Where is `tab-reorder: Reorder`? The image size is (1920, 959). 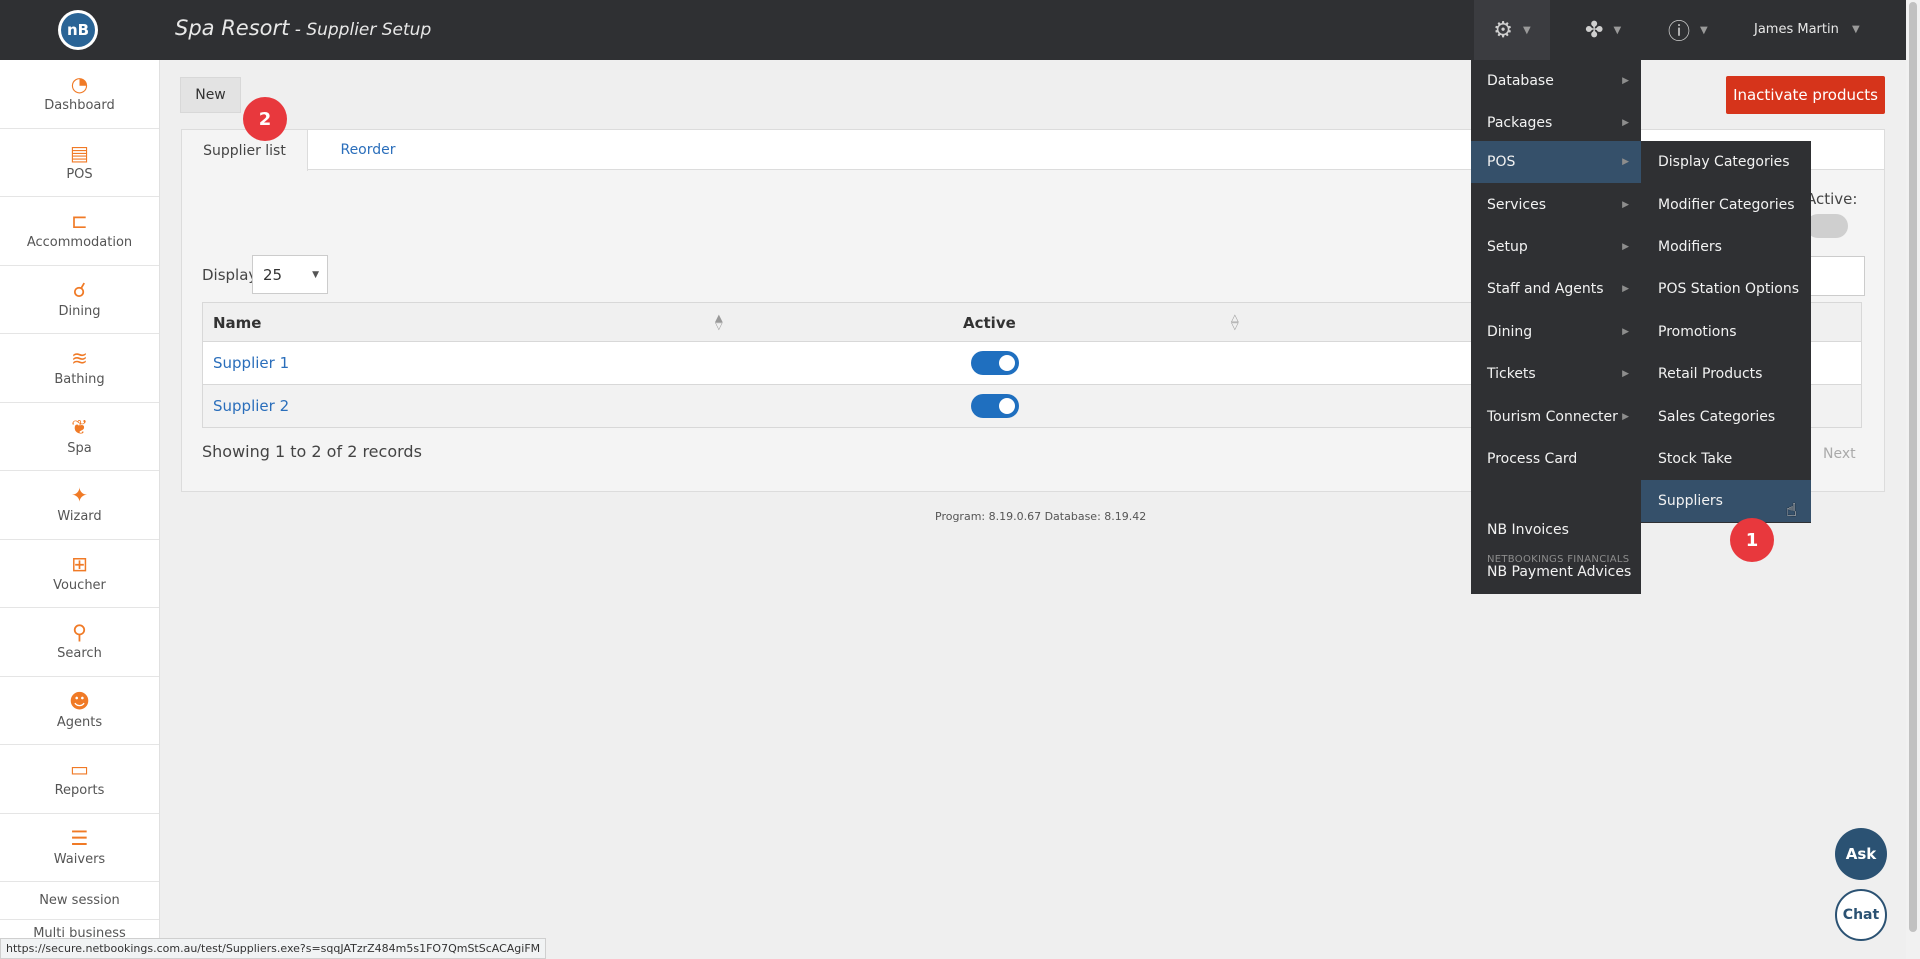
tab-reorder: Reorder is located at coordinates (368, 150).